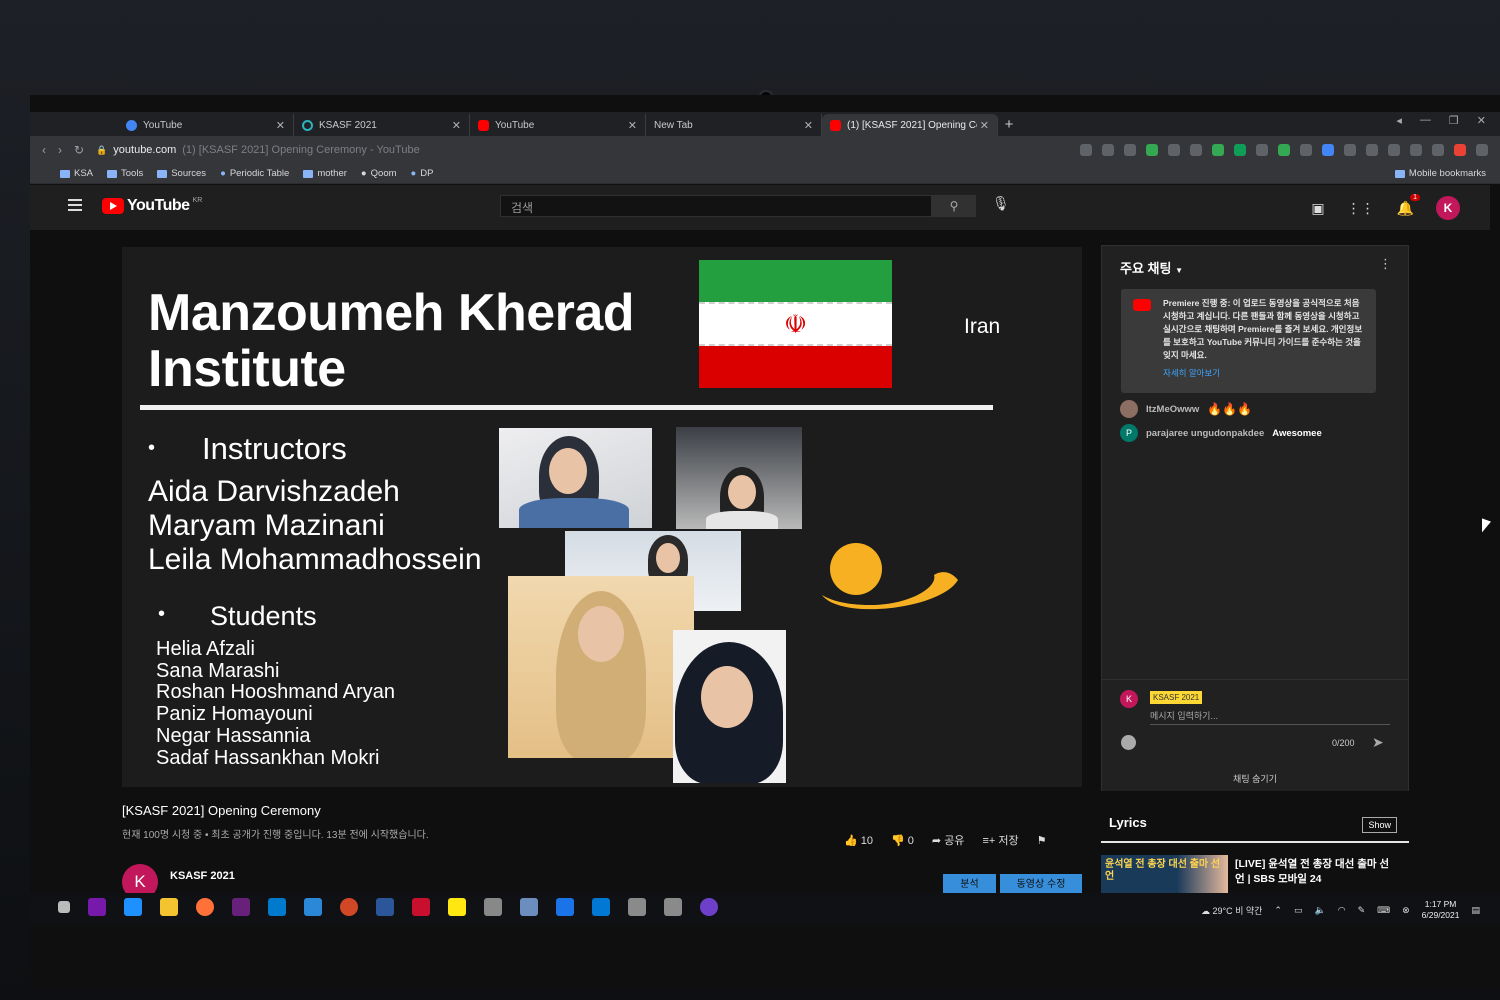  Describe the element at coordinates (1440, 173) in the screenshot. I see `bookmark-mobile: Mobile bookmarks` at that location.